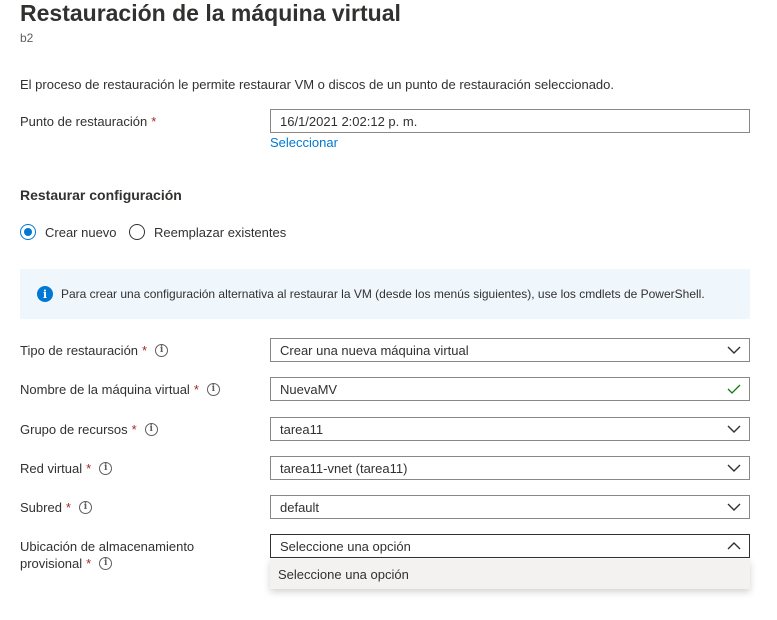 This screenshot has width=777, height=620. What do you see at coordinates (349, 121) in the screenshot?
I see `restore-point-value: 16/1/2021 2:02:12 p. m.` at bounding box center [349, 121].